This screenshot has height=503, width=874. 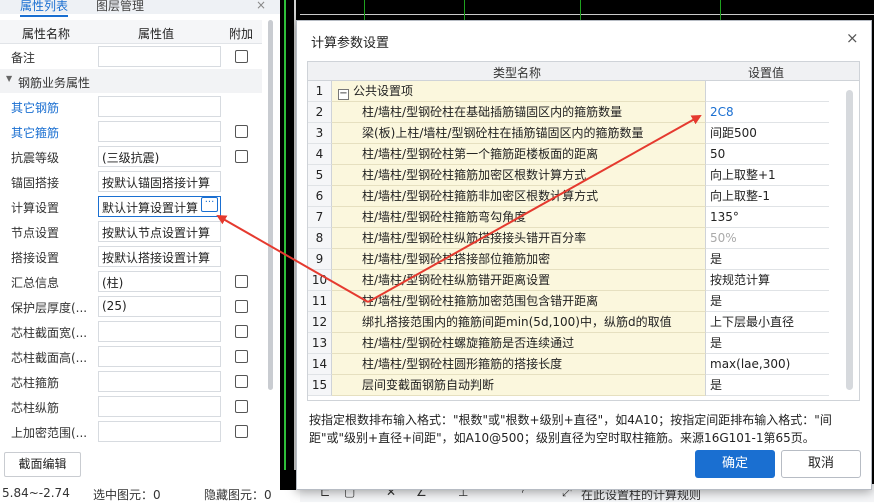 I want to click on property-row: 保护层厚度(... (25), so click(x=131, y=306).